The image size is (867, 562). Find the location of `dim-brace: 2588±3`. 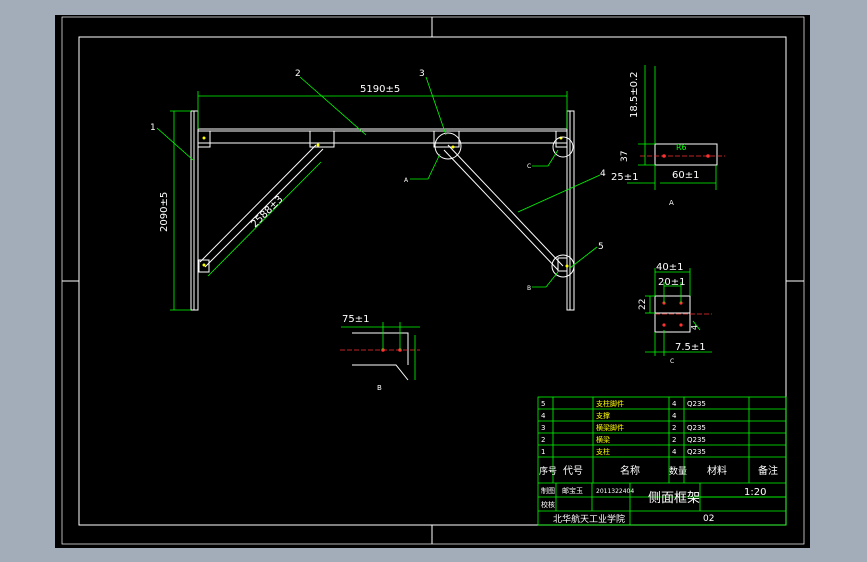

dim-brace: 2588±3 is located at coordinates (267, 212).